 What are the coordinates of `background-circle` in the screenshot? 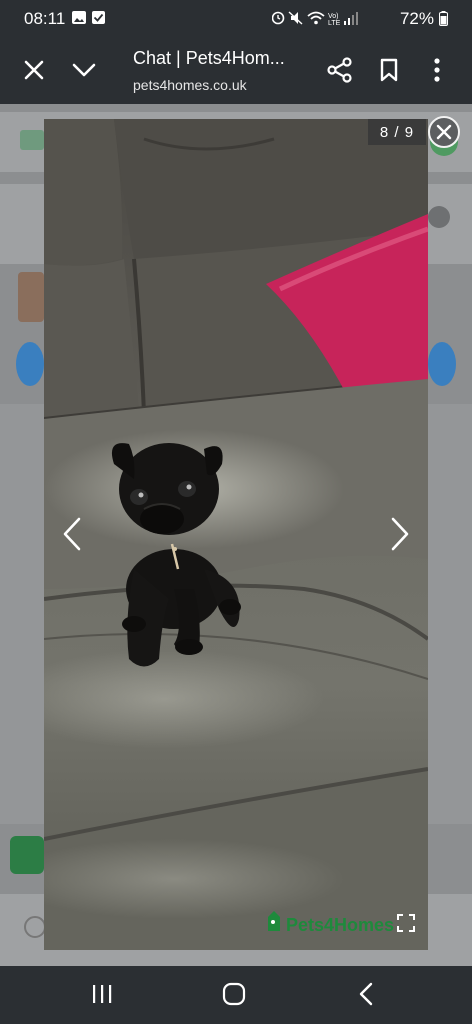 It's located at (35, 927).